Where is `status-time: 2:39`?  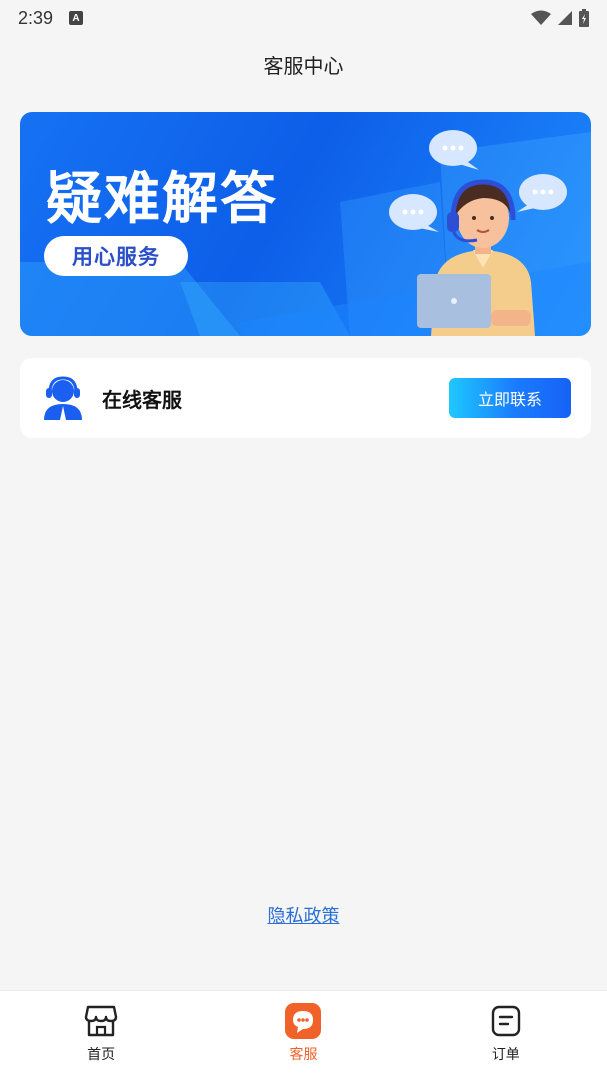 status-time: 2:39 is located at coordinates (36, 17).